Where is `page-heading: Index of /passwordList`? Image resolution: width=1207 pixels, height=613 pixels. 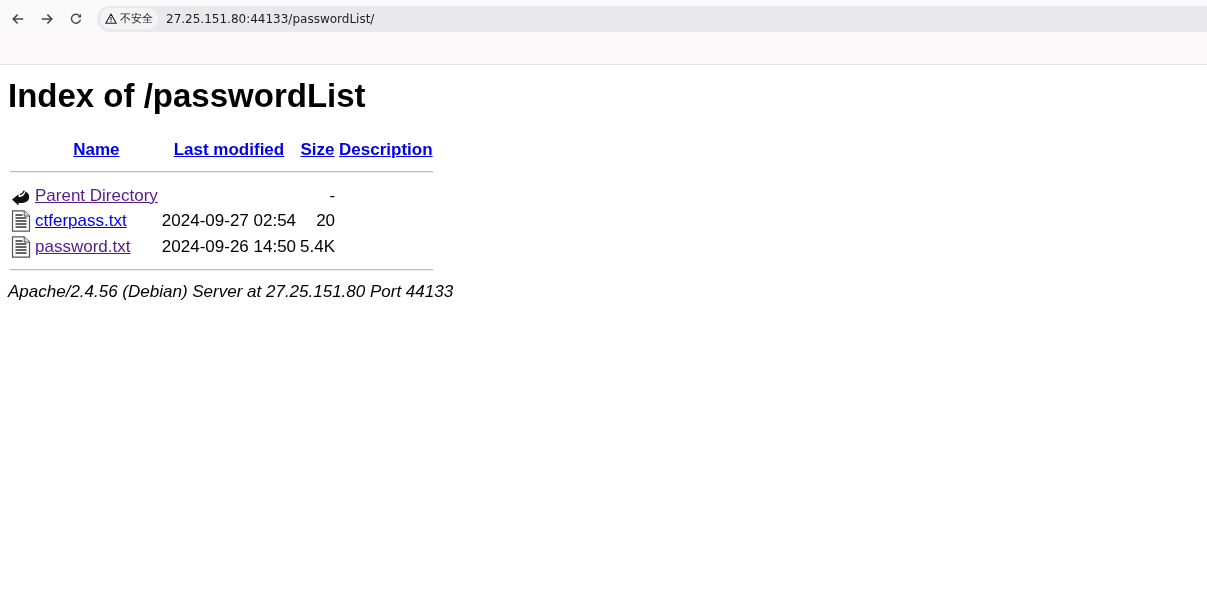 page-heading: Index of /passwordList is located at coordinates (187, 96).